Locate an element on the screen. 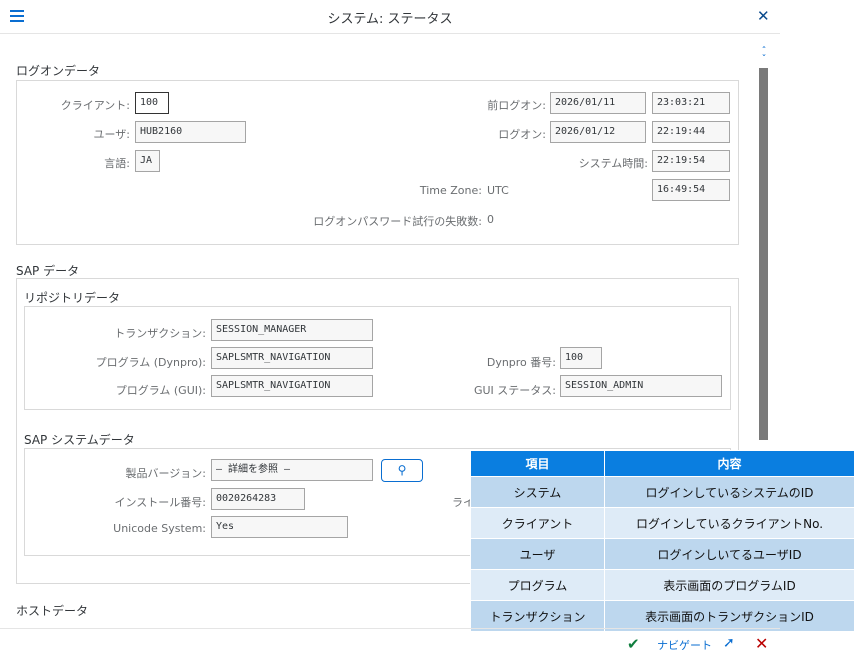  repository-section-title: リポジトリデータ is located at coordinates (72, 298).